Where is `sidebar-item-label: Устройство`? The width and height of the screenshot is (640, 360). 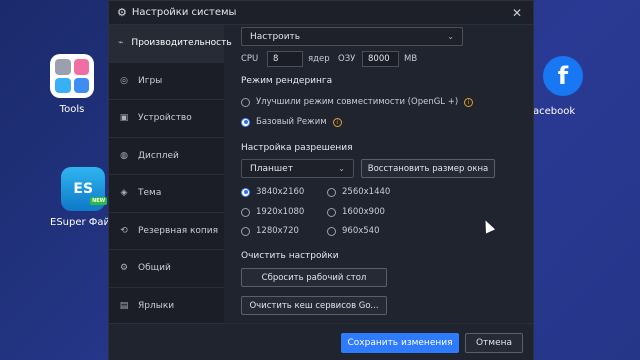 sidebar-item-label: Устройство is located at coordinates (165, 118).